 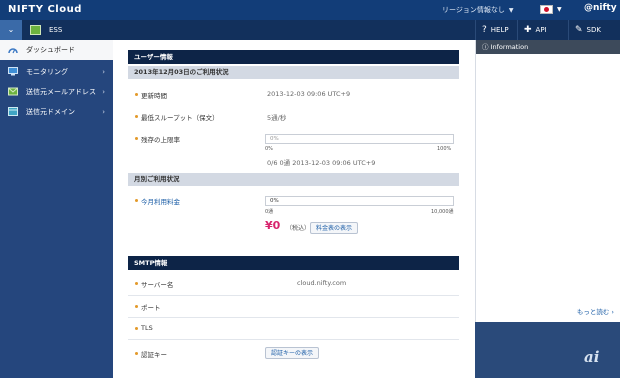 I want to click on sidebar-item-sender-address: 送信元メールアドレス ›, so click(x=56, y=92).